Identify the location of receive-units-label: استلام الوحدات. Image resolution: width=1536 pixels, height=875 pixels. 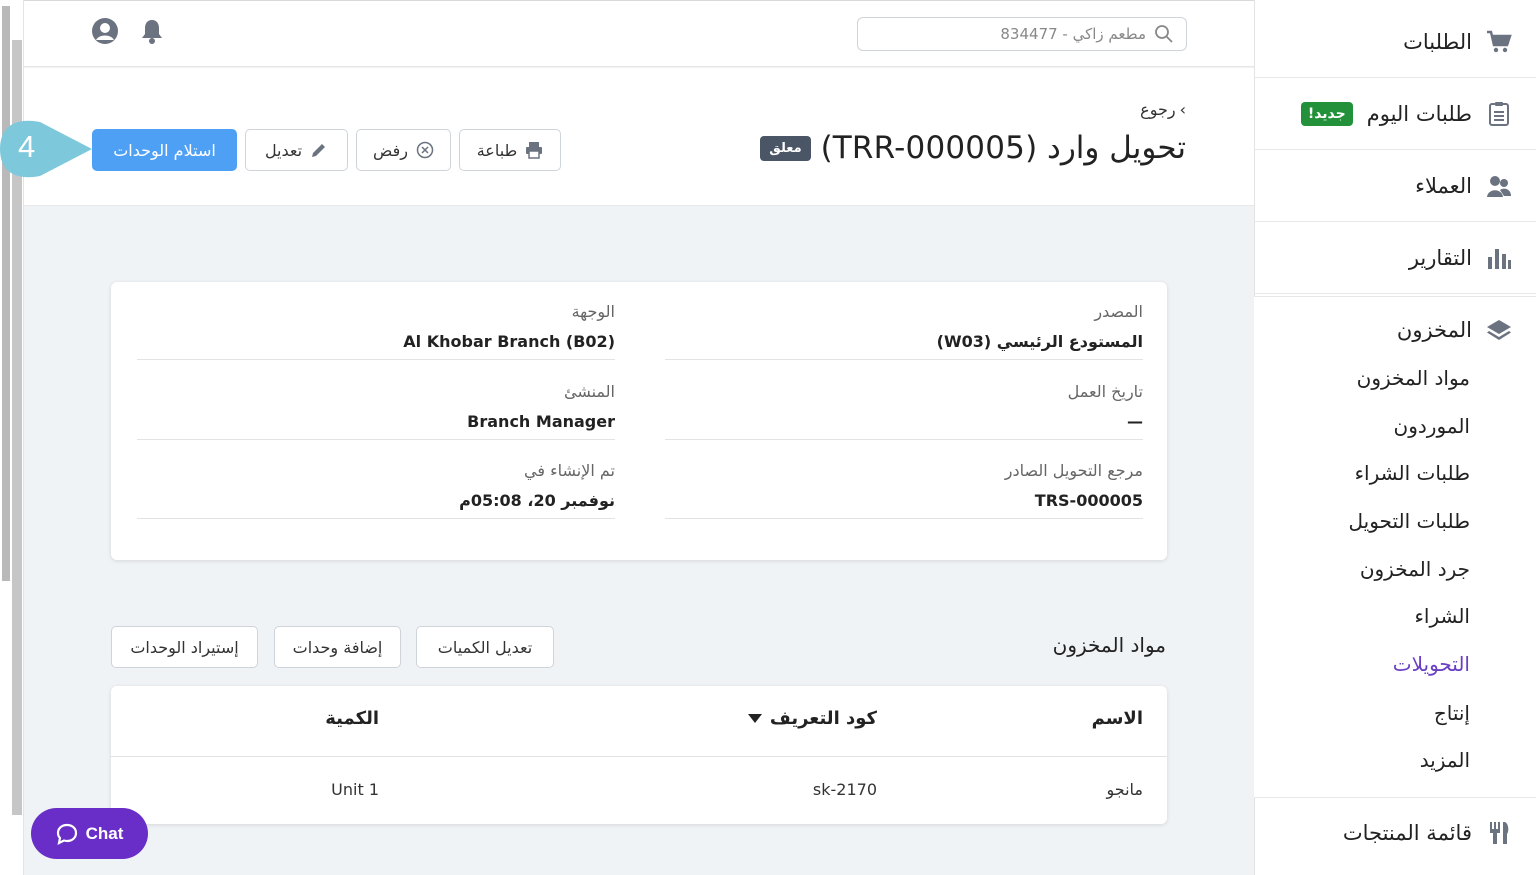
(164, 150).